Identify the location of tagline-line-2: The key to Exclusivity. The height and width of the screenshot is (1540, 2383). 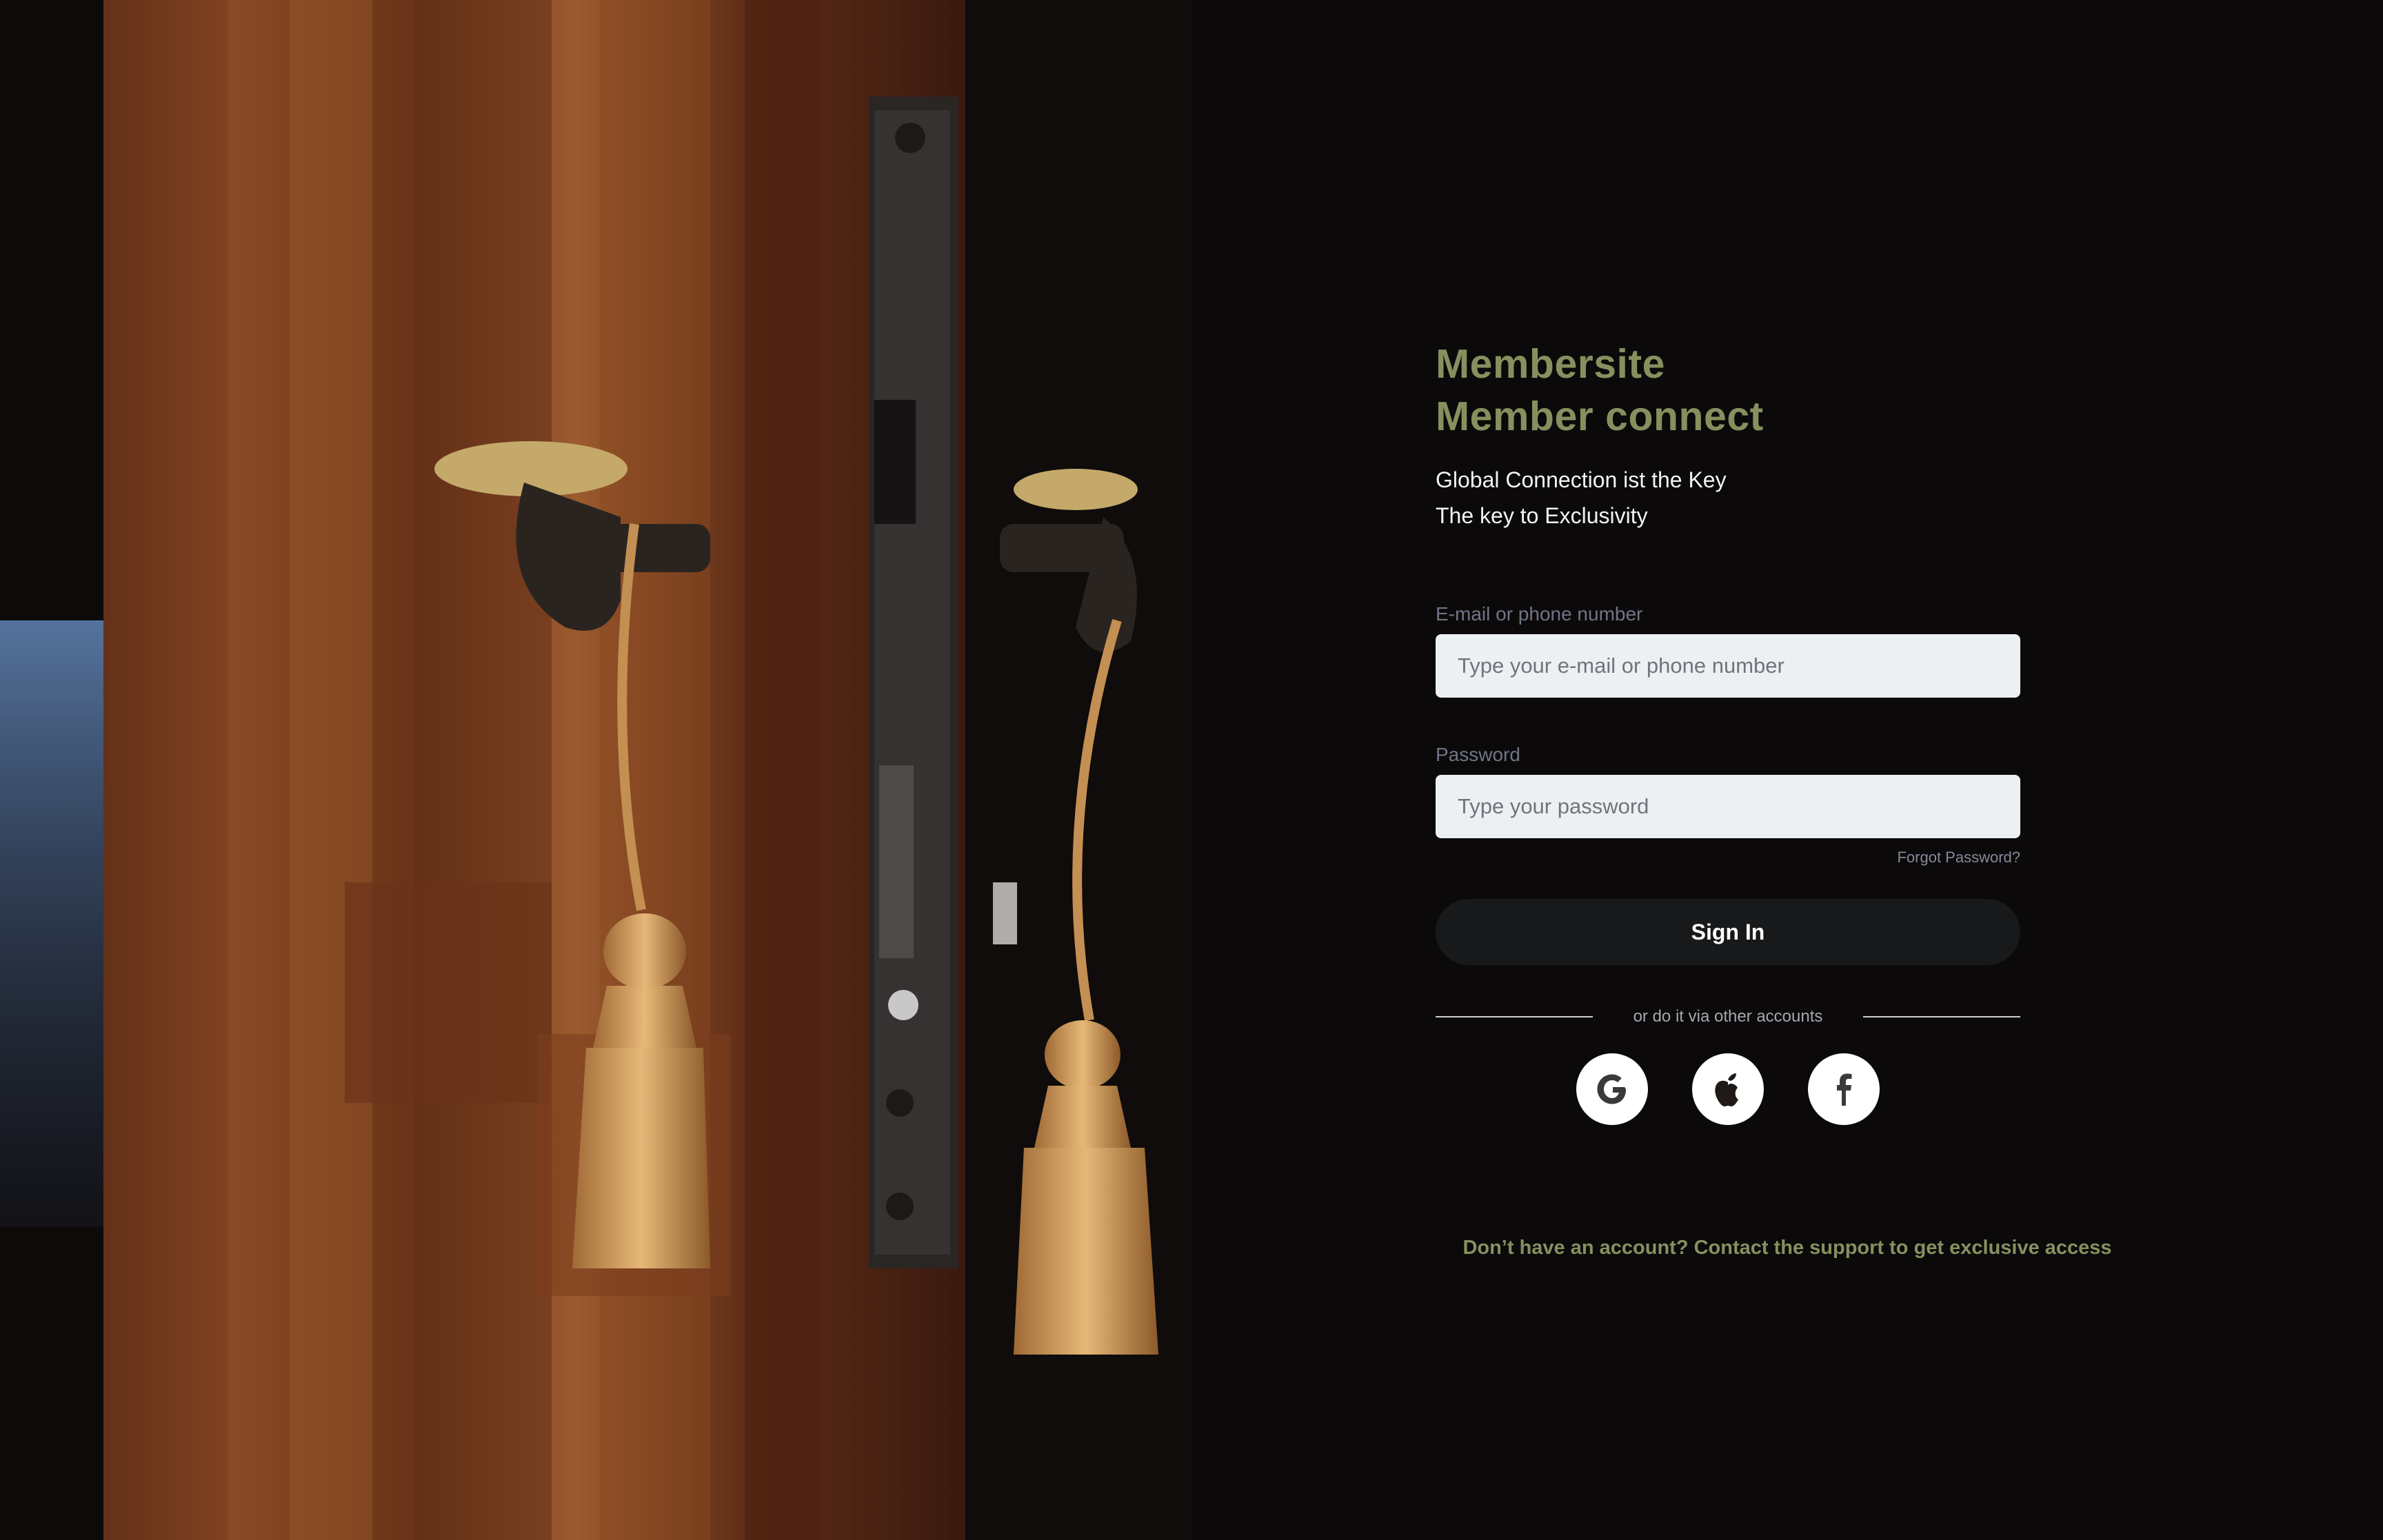
(1542, 516).